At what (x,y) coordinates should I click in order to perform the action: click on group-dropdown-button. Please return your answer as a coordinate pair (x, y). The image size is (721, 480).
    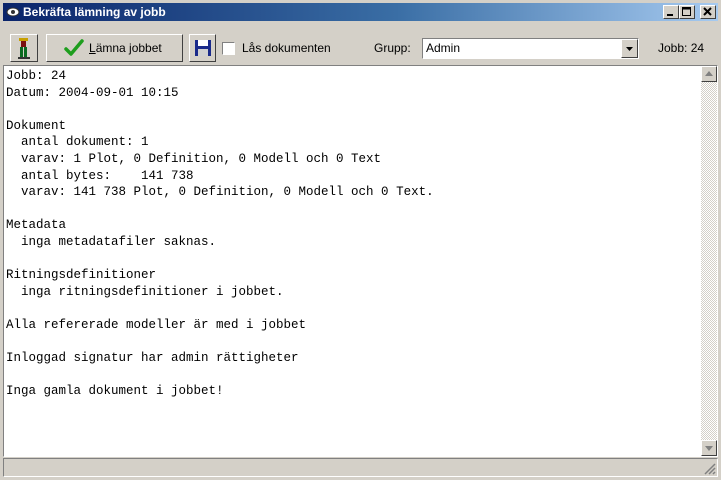
    Looking at the image, I should click on (629, 48).